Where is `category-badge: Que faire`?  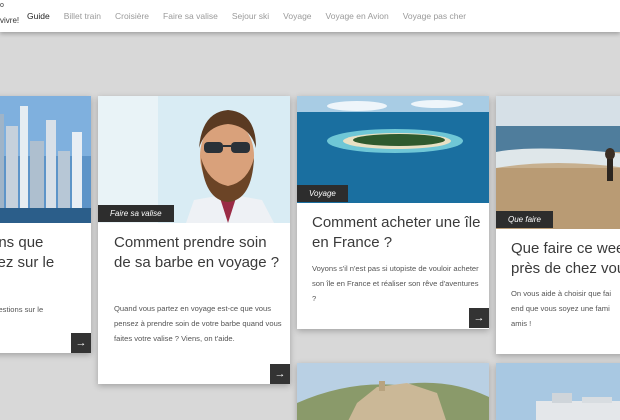
category-badge: Que faire is located at coordinates (524, 219).